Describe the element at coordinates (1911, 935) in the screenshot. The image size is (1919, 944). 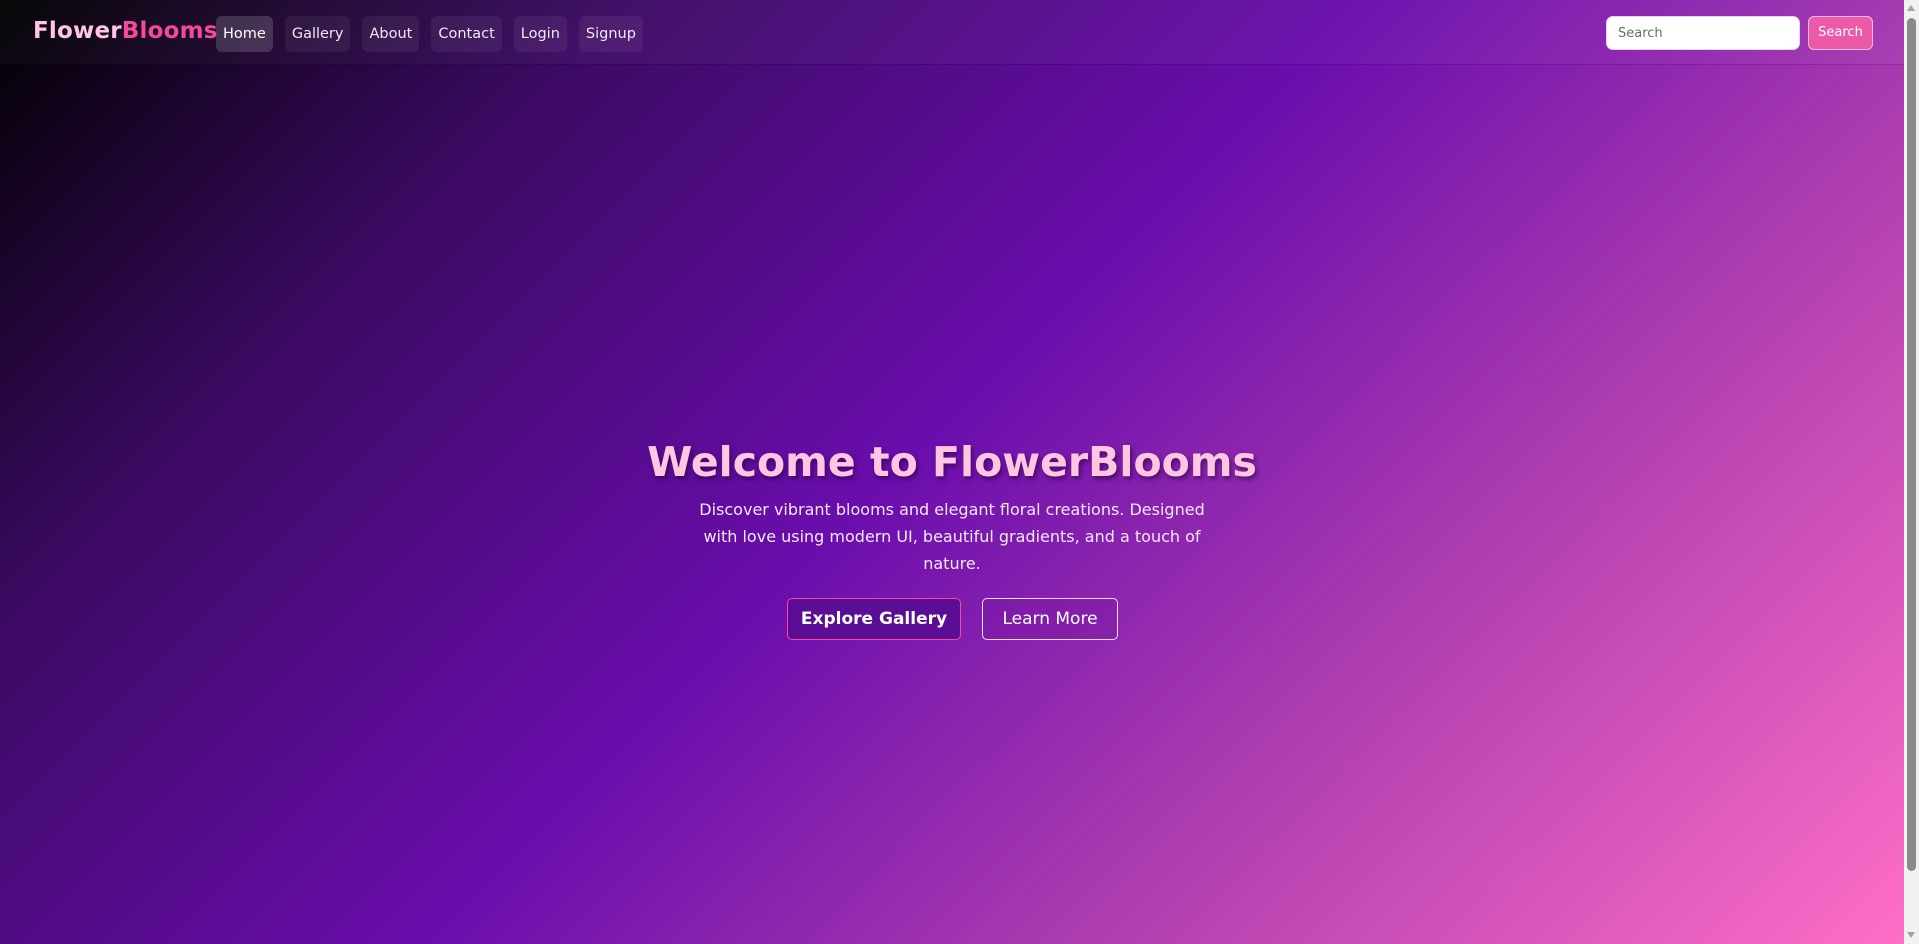
I see `scroll-down-arrow-icon` at that location.